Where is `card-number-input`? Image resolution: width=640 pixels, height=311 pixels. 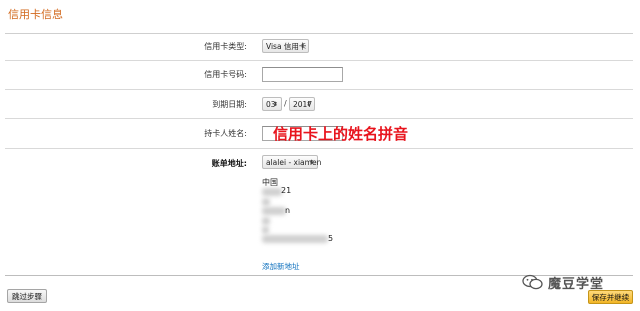 card-number-input is located at coordinates (302, 74).